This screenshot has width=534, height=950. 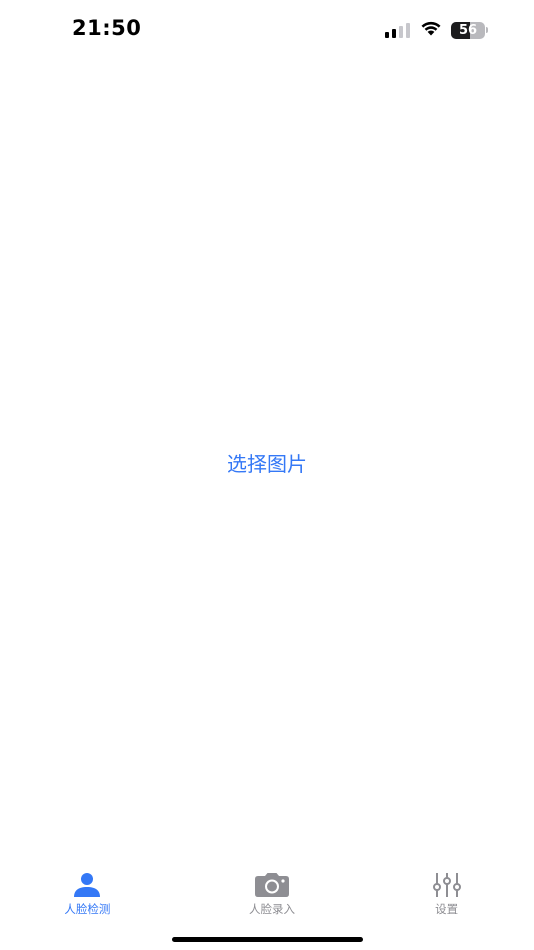 I want to click on wifi-icon, so click(x=431, y=30).